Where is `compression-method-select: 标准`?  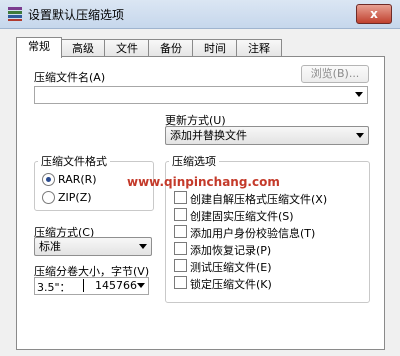 compression-method-select: 标准 is located at coordinates (93, 246).